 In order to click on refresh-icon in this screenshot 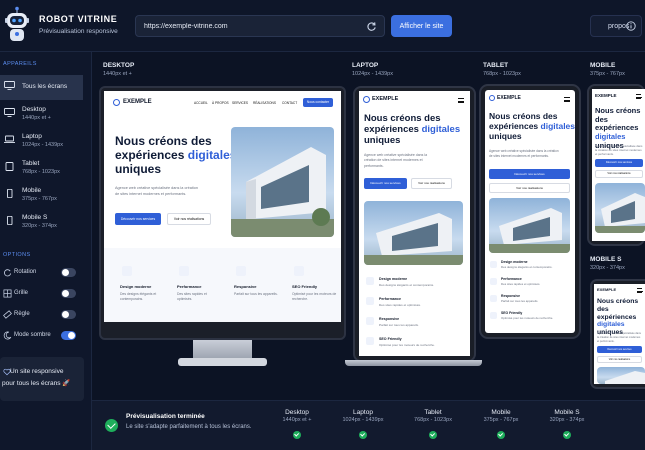, I will do `click(371, 26)`.